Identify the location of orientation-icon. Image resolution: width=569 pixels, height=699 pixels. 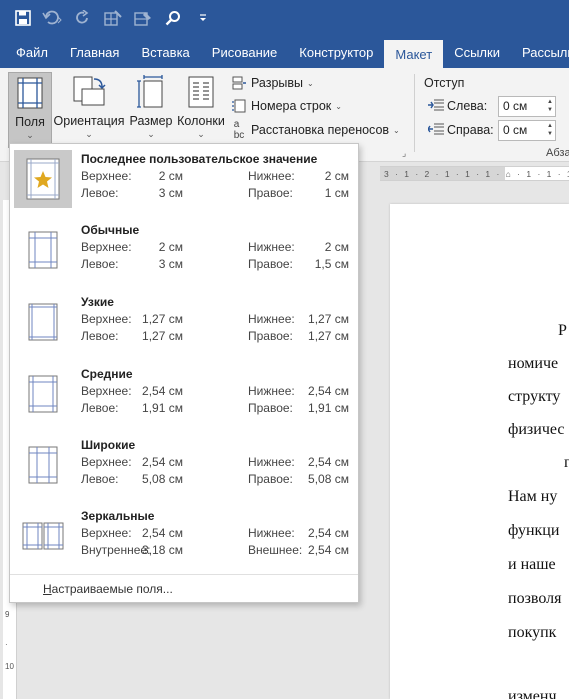
(89, 92).